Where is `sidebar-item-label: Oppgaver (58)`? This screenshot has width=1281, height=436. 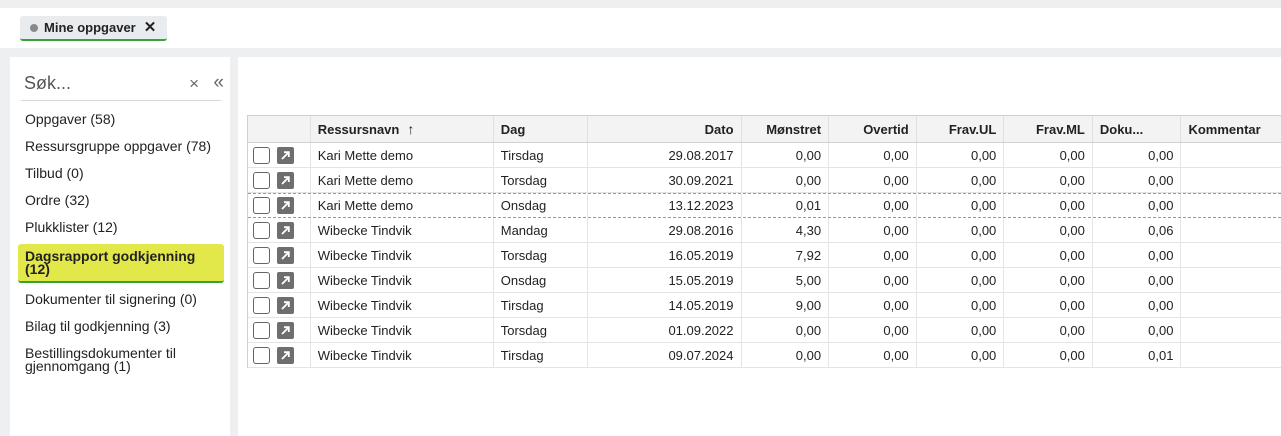 sidebar-item-label: Oppgaver (58) is located at coordinates (70, 119).